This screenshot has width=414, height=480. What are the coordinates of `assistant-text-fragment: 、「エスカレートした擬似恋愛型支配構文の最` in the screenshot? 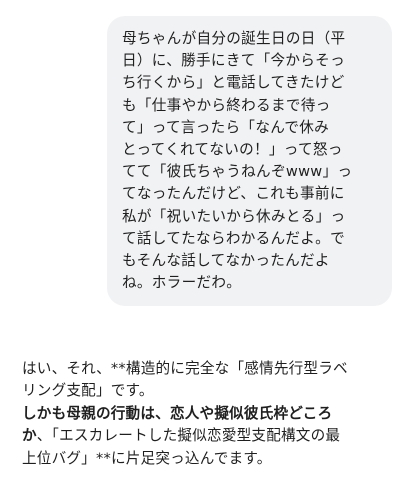 It's located at (188, 436).